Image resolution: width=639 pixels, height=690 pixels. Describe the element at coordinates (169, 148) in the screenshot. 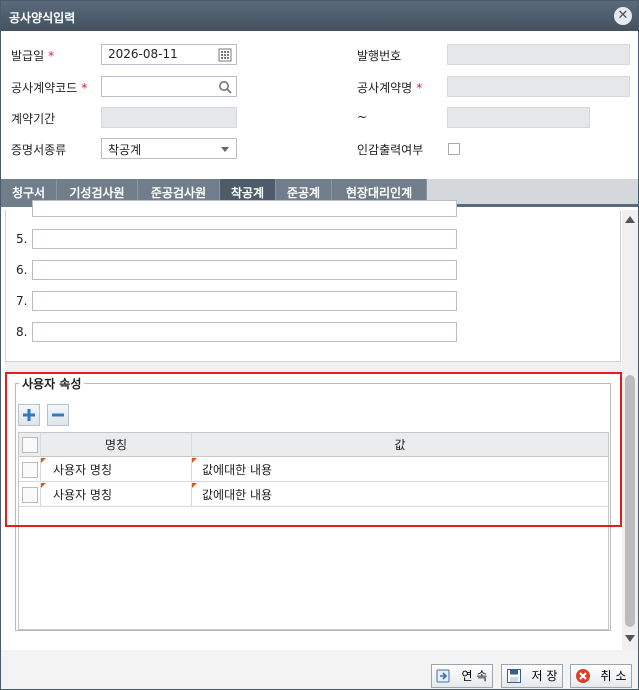

I see `cert-type-select: 착공계` at that location.